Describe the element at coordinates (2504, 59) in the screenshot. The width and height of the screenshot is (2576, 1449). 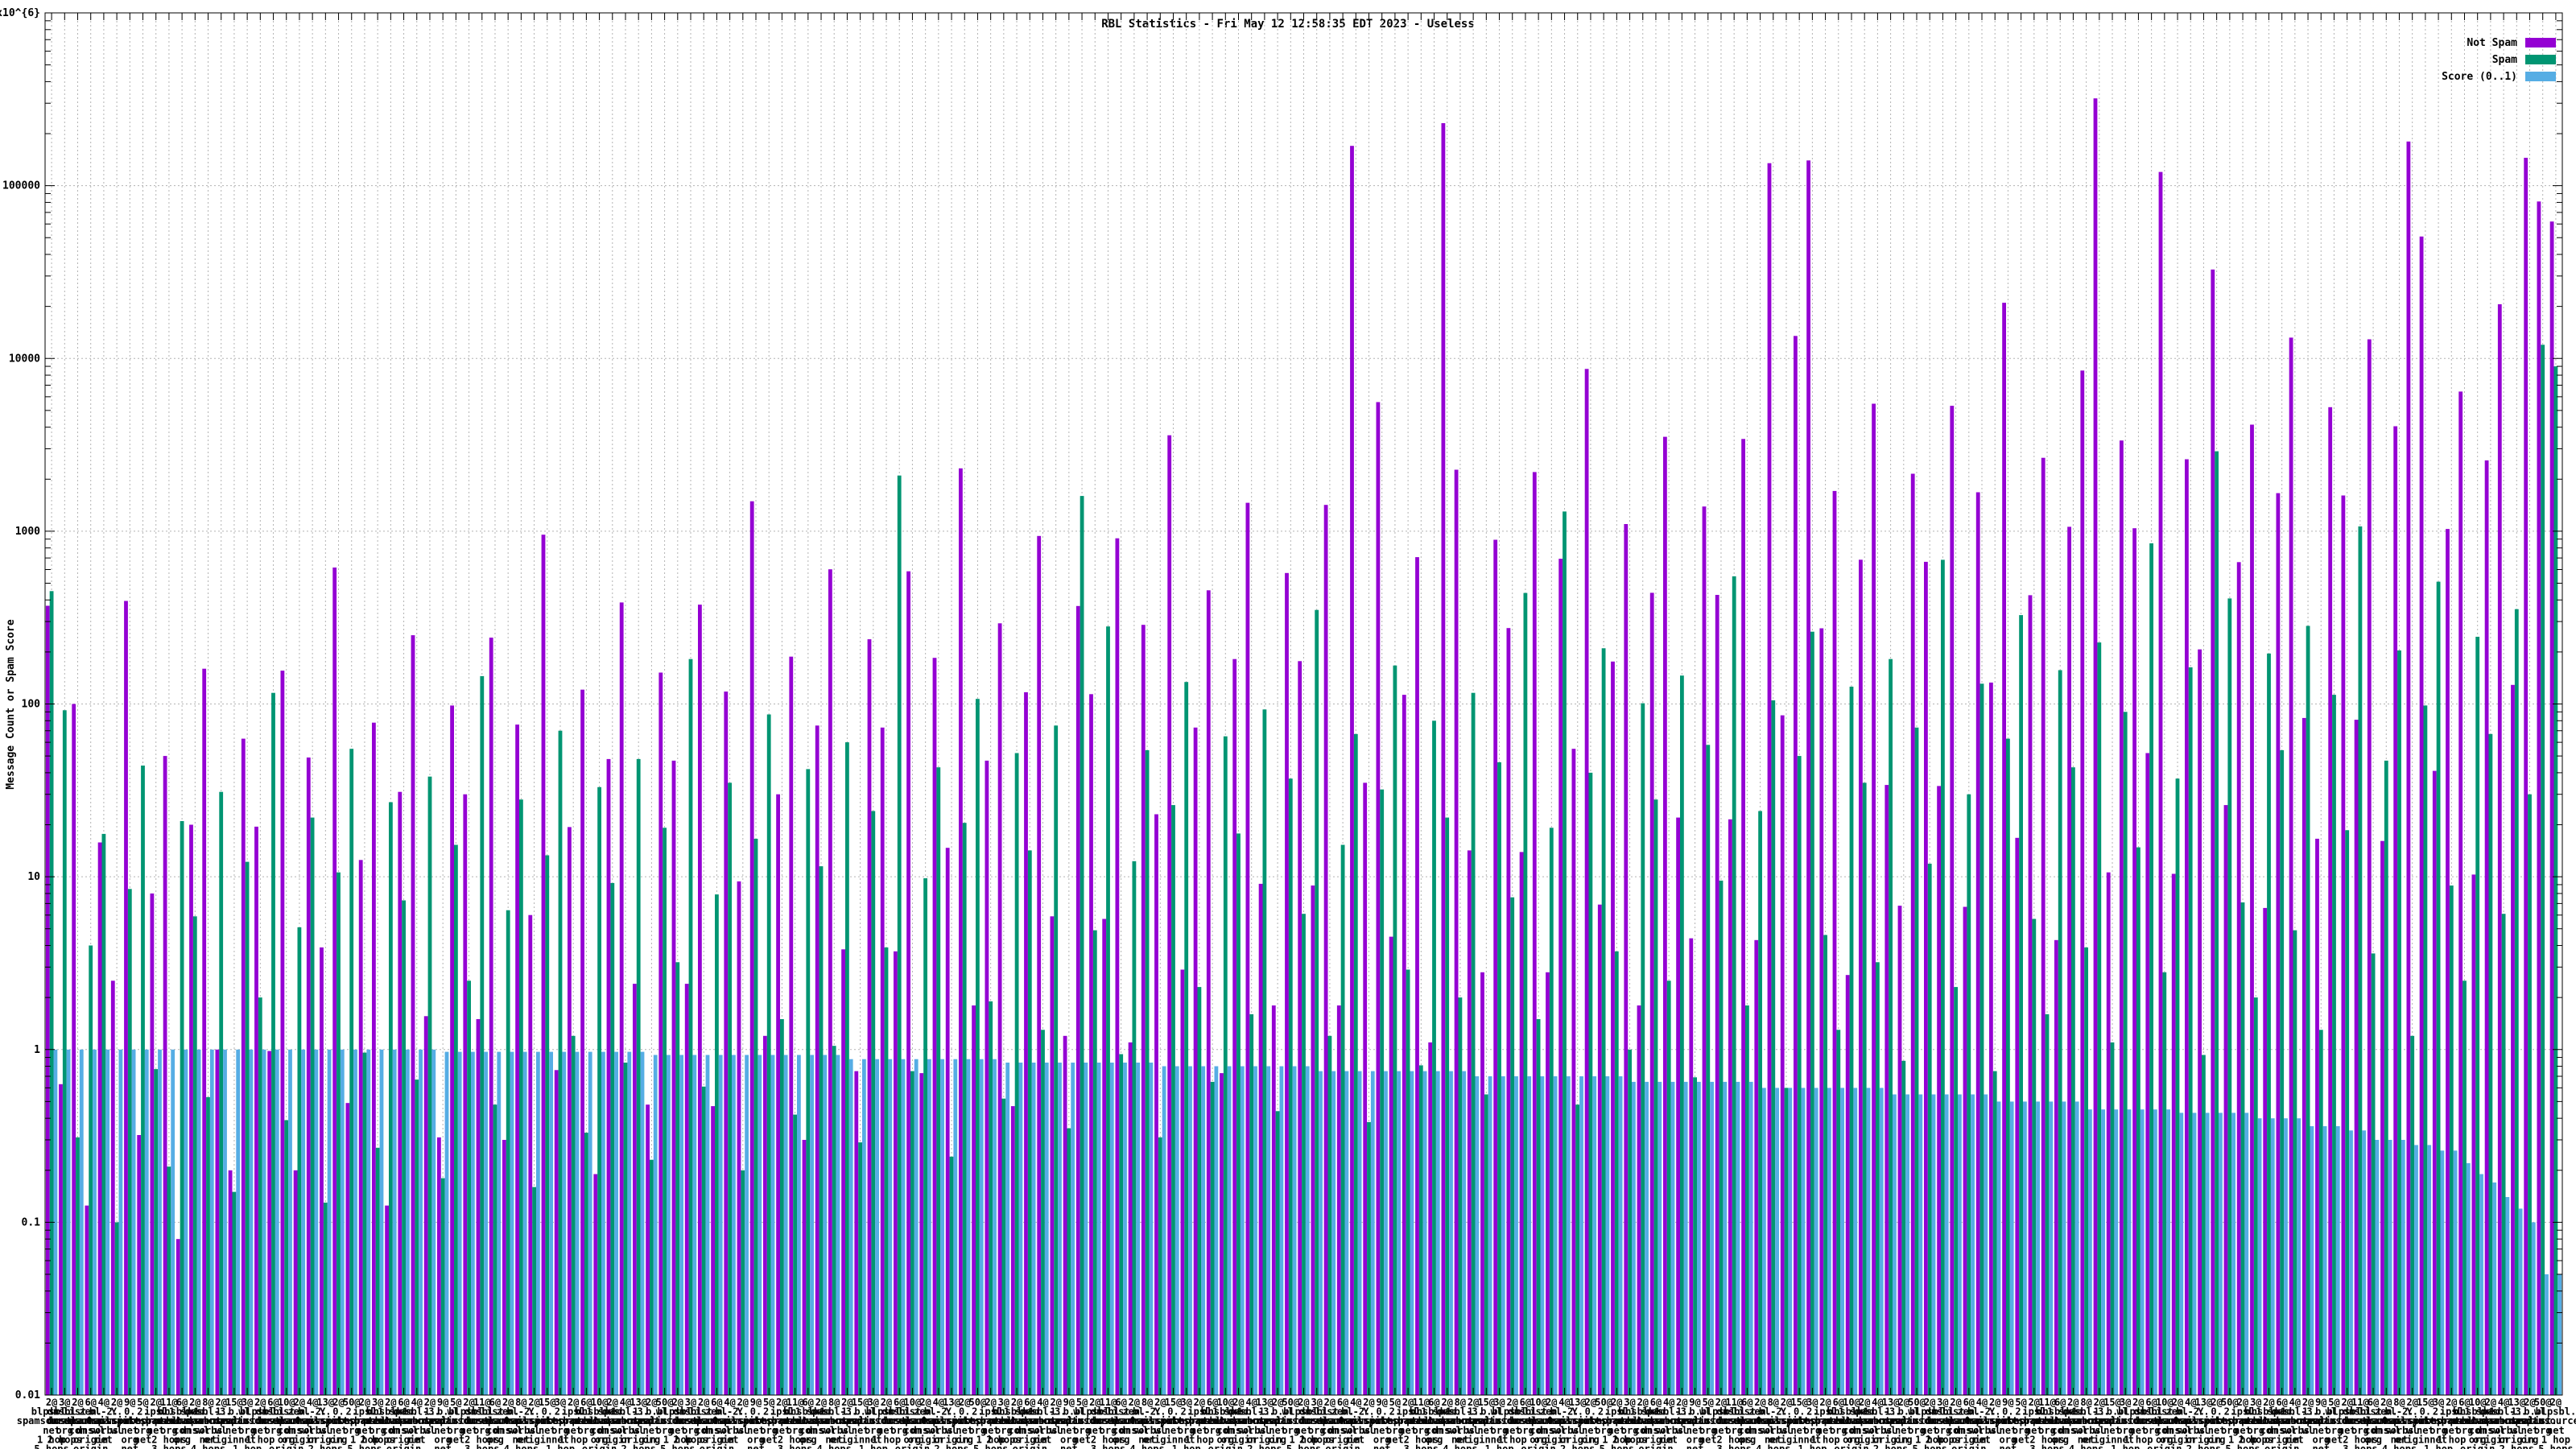
I see `legend-label: Spam` at that location.